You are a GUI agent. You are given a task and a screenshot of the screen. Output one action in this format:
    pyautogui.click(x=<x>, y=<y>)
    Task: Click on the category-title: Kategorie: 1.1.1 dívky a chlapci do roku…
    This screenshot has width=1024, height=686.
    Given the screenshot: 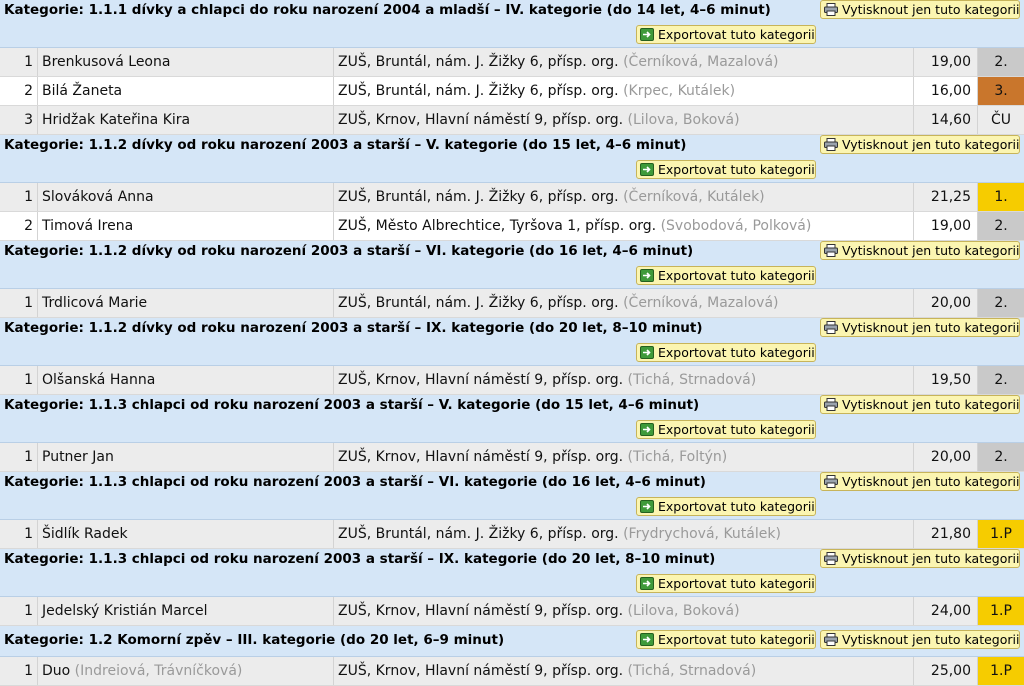 What is the action you would take?
    pyautogui.click(x=387, y=10)
    